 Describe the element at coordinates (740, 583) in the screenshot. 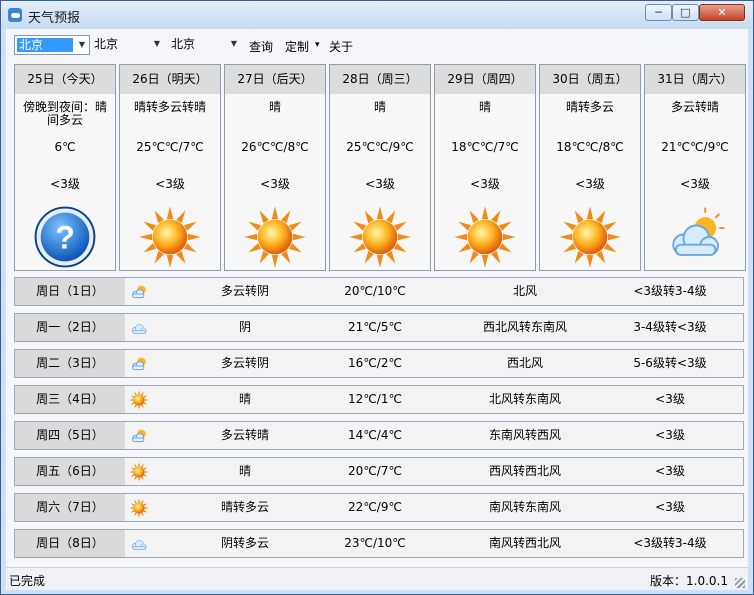

I see `resize-grip-icon` at that location.